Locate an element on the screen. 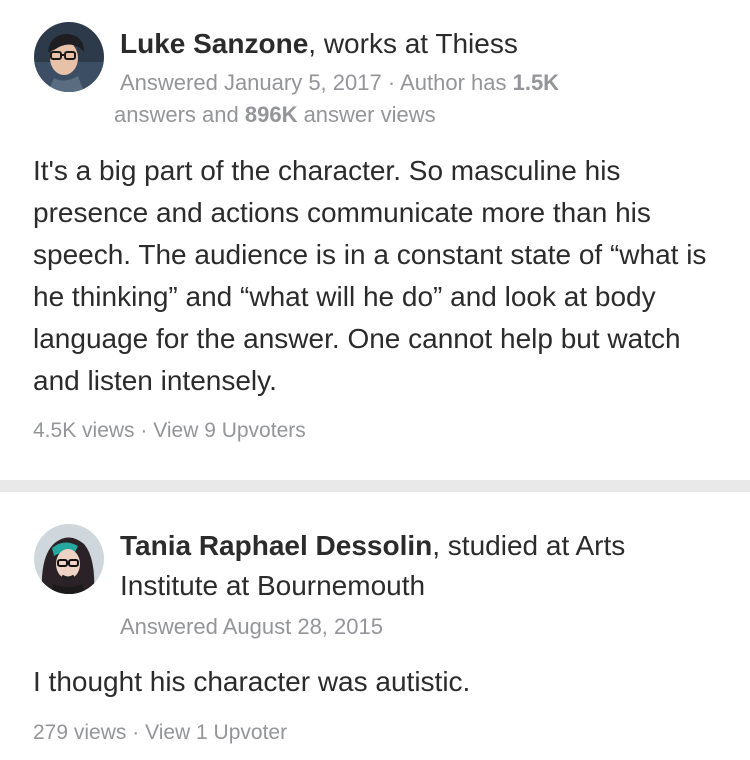 Image resolution: width=750 pixels, height=760 pixels. view-upvoters-link: View 1 Upvoter is located at coordinates (216, 732).